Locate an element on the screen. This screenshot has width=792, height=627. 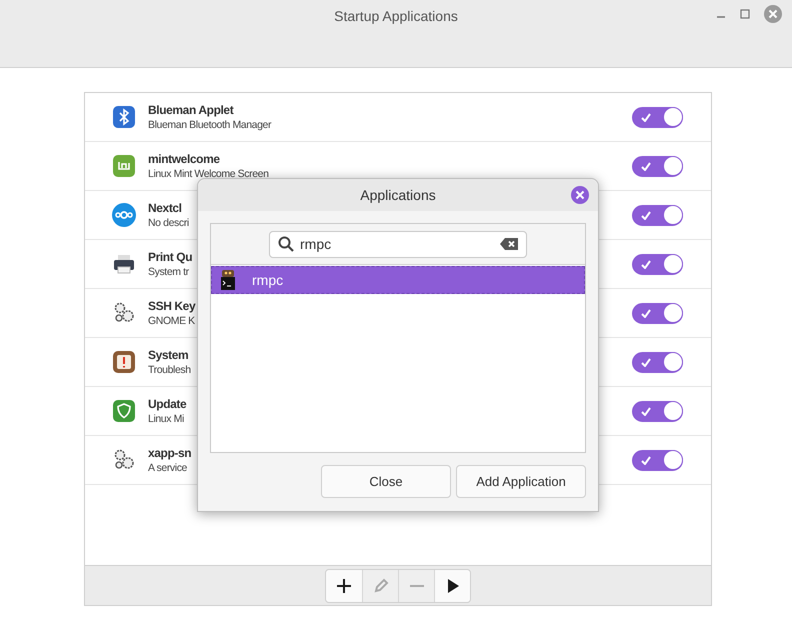
app-description: GNOME K is located at coordinates (172, 321).